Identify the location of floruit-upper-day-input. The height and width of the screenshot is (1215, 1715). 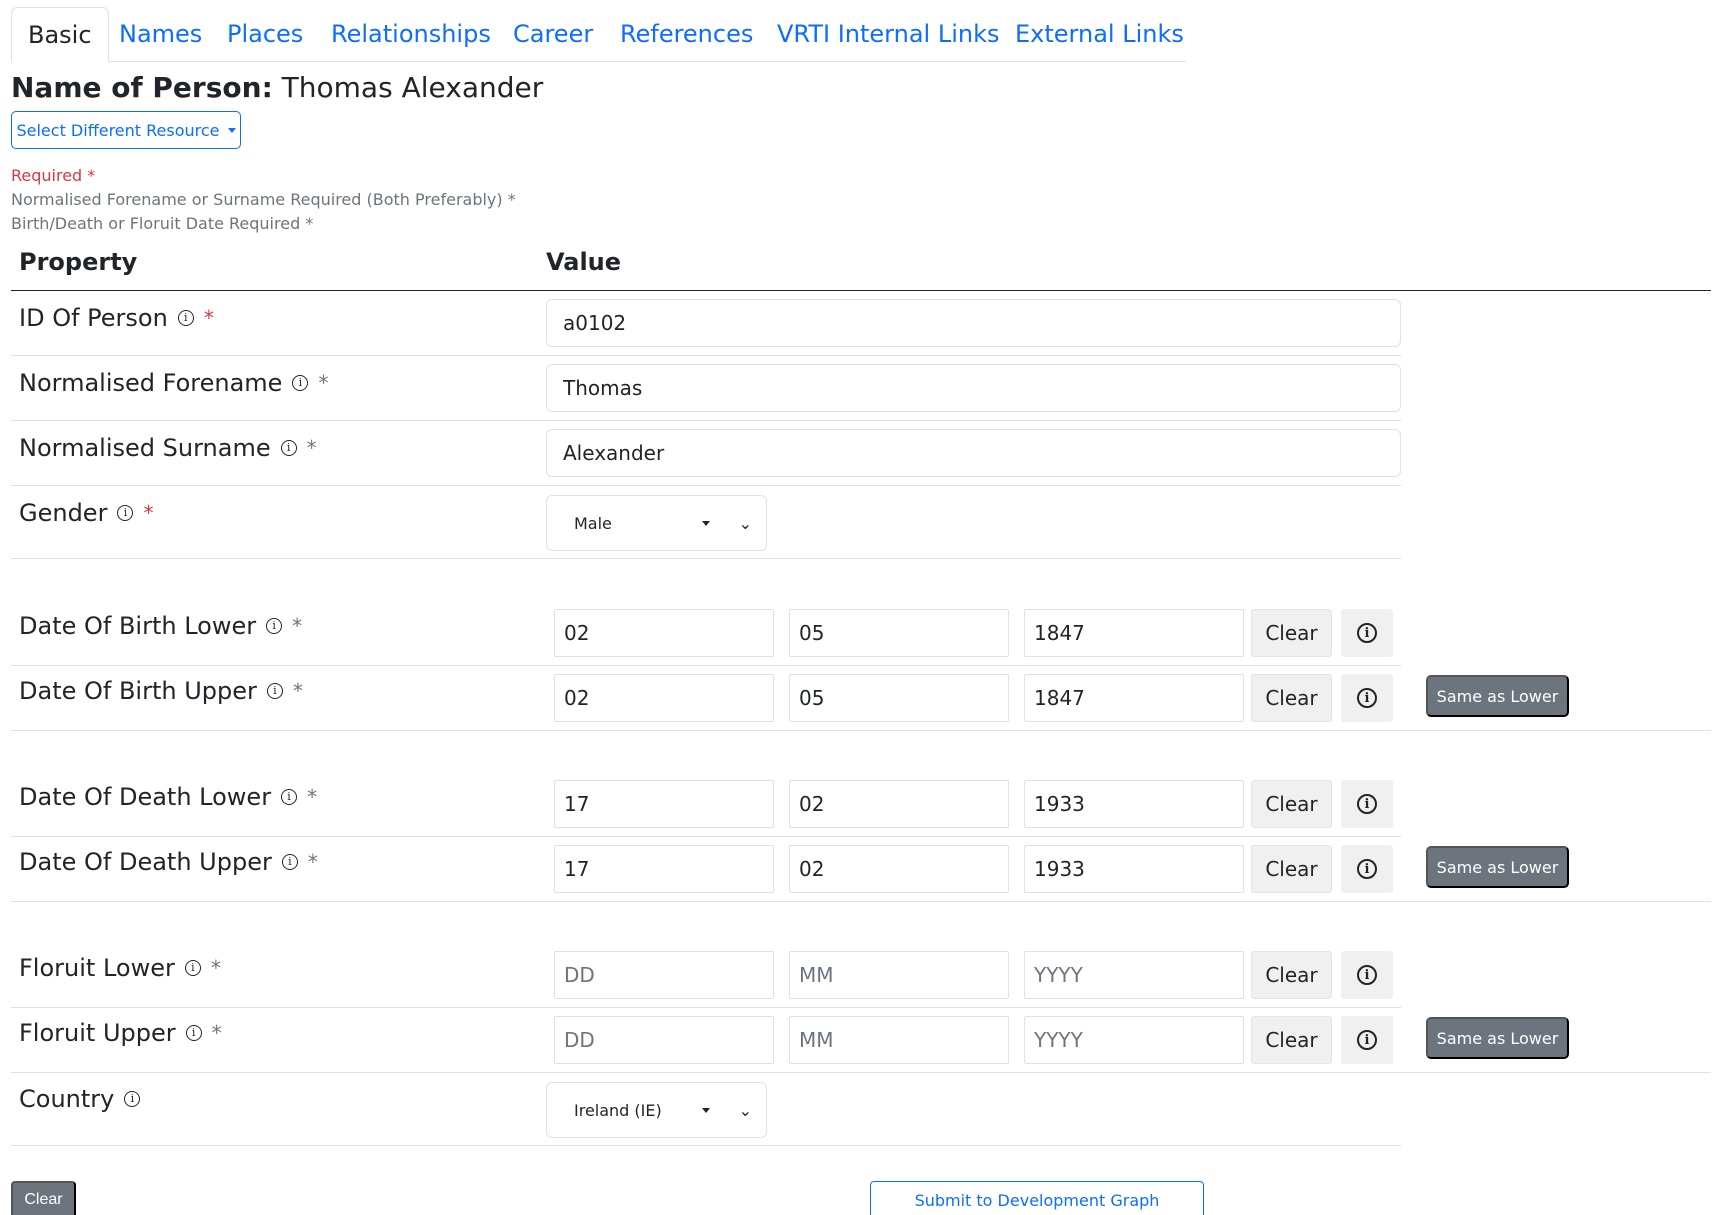
(664, 1040).